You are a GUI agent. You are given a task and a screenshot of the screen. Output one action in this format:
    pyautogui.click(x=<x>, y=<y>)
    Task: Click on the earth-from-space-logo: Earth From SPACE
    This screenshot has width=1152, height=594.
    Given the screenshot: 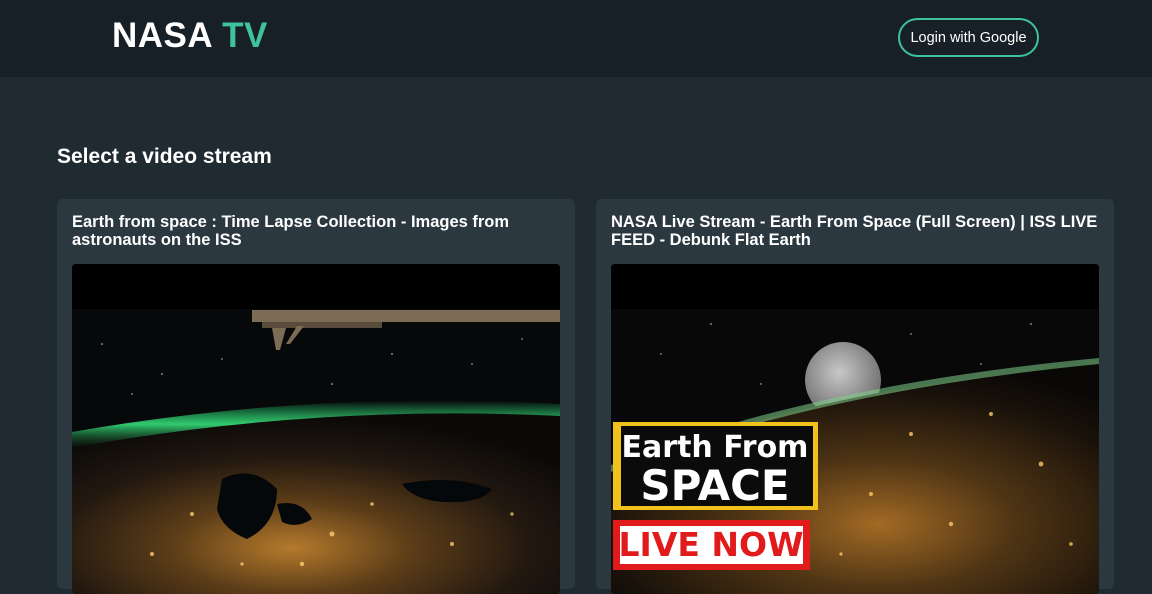 What is the action you would take?
    pyautogui.click(x=715, y=466)
    